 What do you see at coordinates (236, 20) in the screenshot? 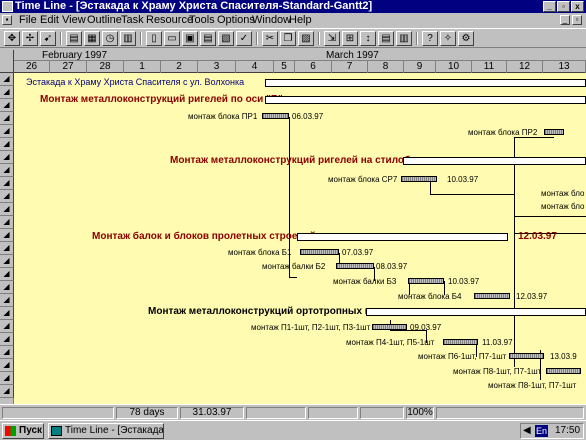
I see `menu-options: Options` at bounding box center [236, 20].